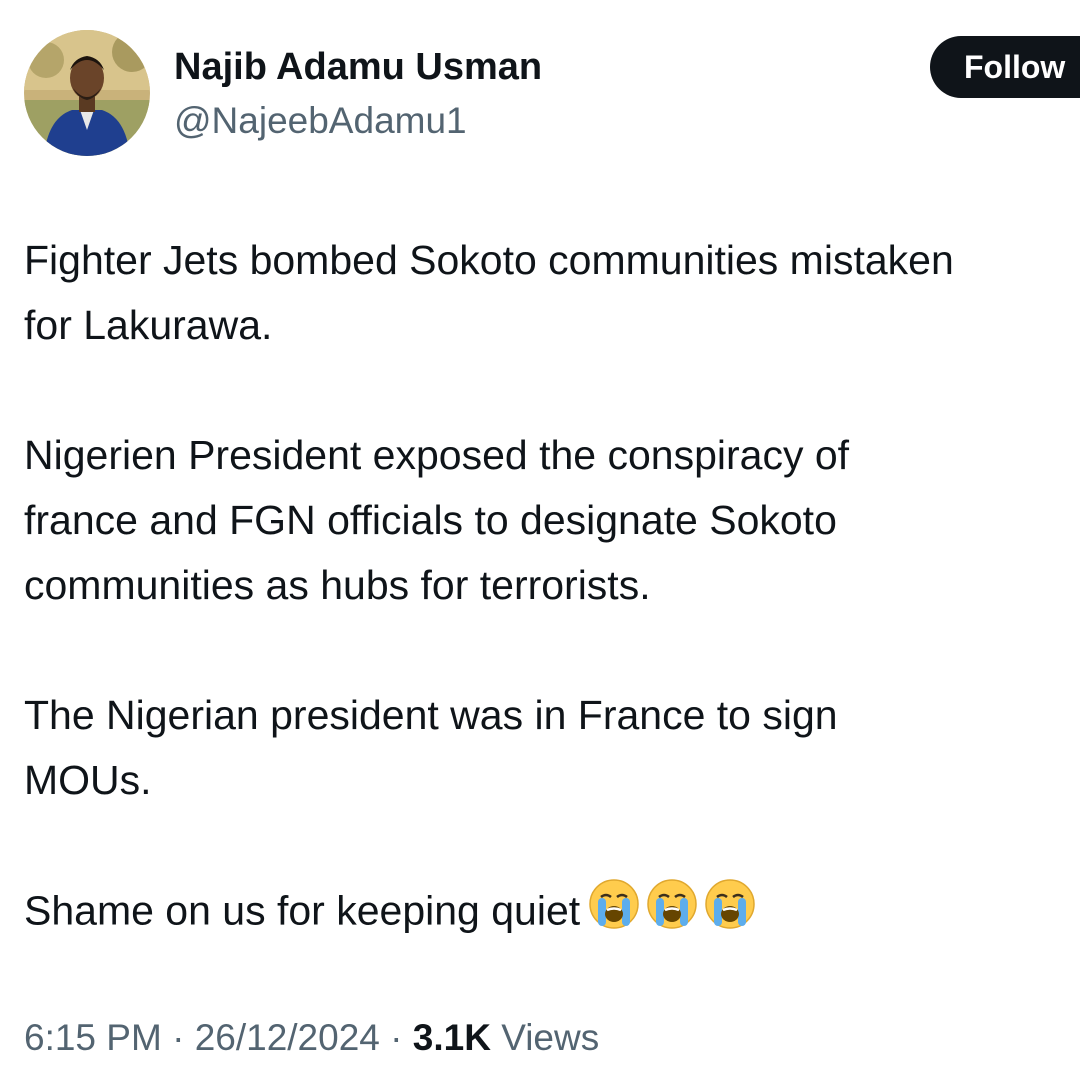  Describe the element at coordinates (320, 121) in the screenshot. I see `author-handle: @NajeebAdamu1` at that location.